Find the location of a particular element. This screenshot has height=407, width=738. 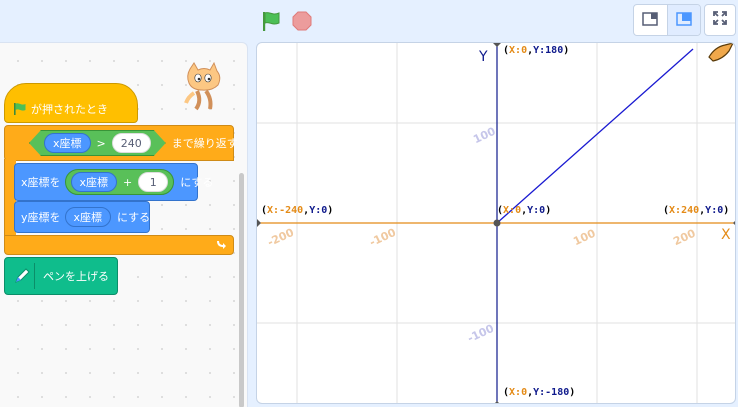

hat-block-label: が押されたとき is located at coordinates (69, 109).